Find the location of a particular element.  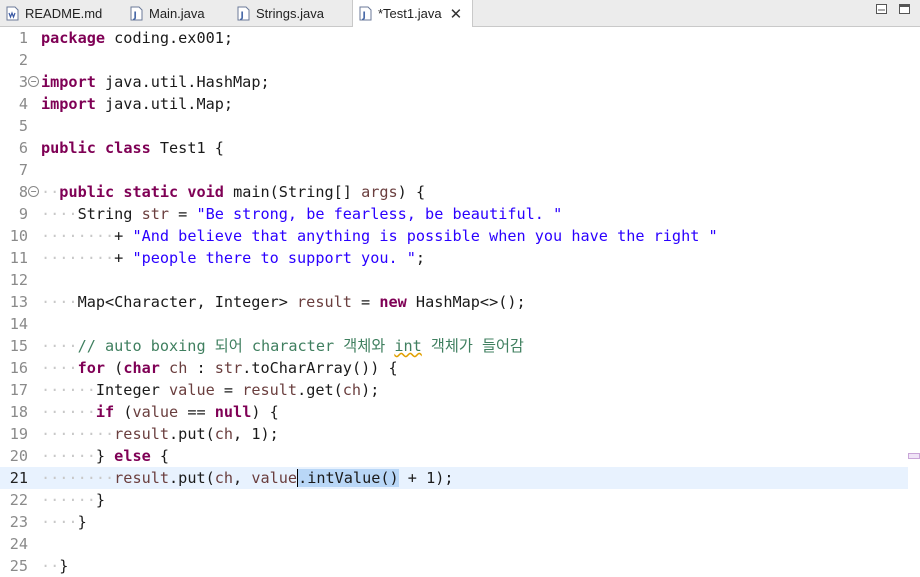

line-number: 5 is located at coordinates (23, 126).